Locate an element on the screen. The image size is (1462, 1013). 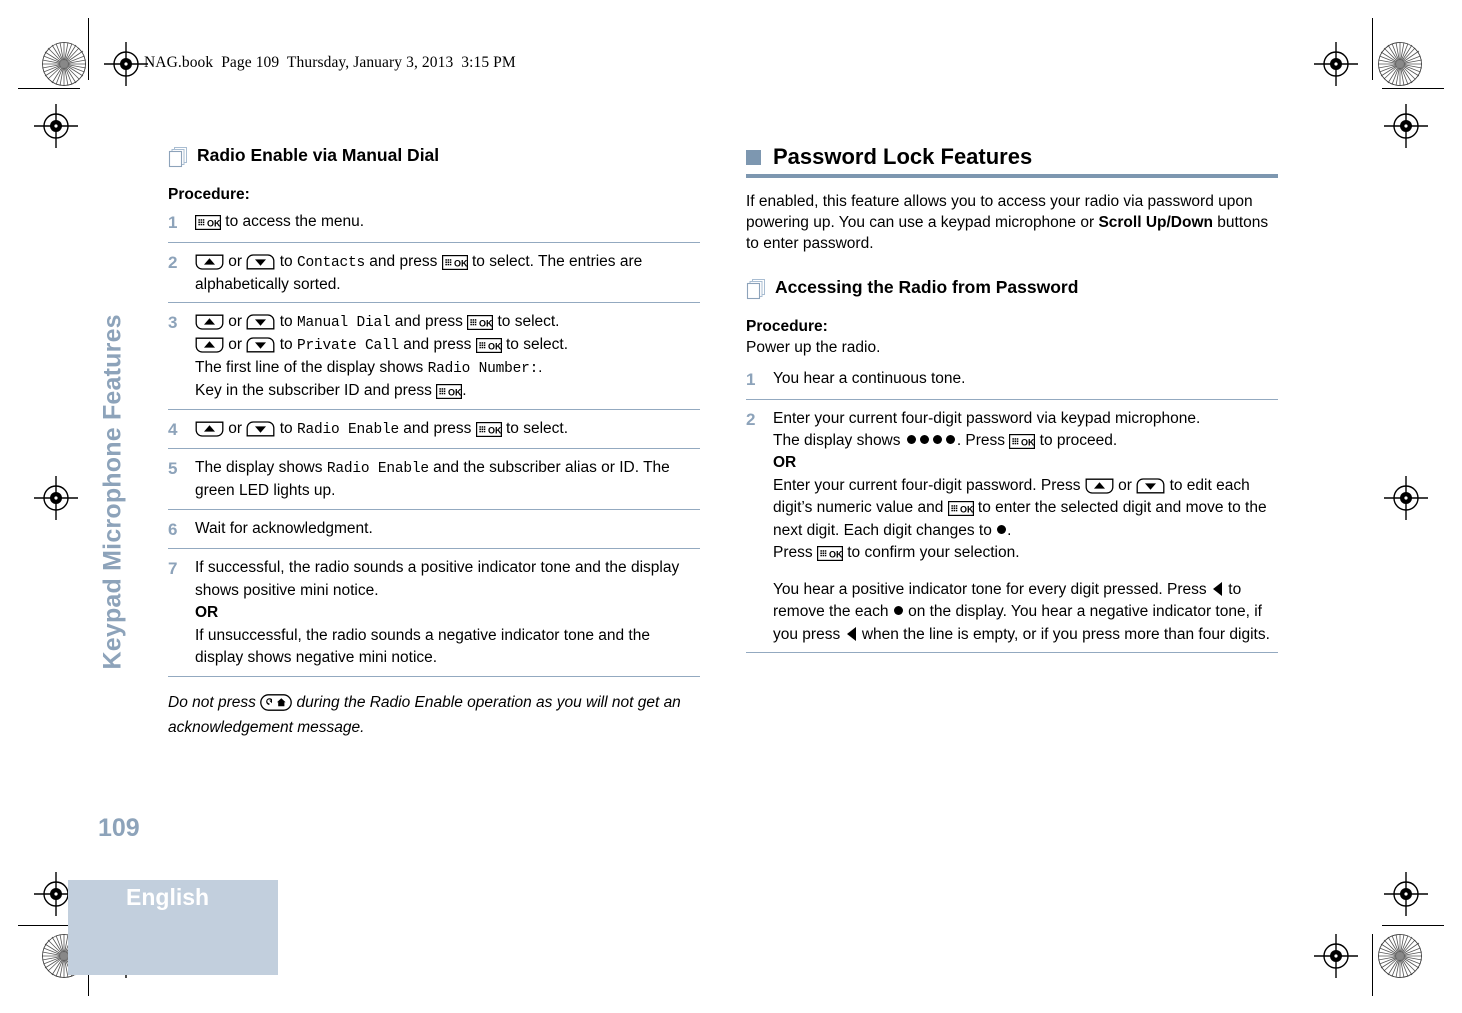
procedure-step: 6 Wait for acknowledgment. is located at coordinates (434, 534).